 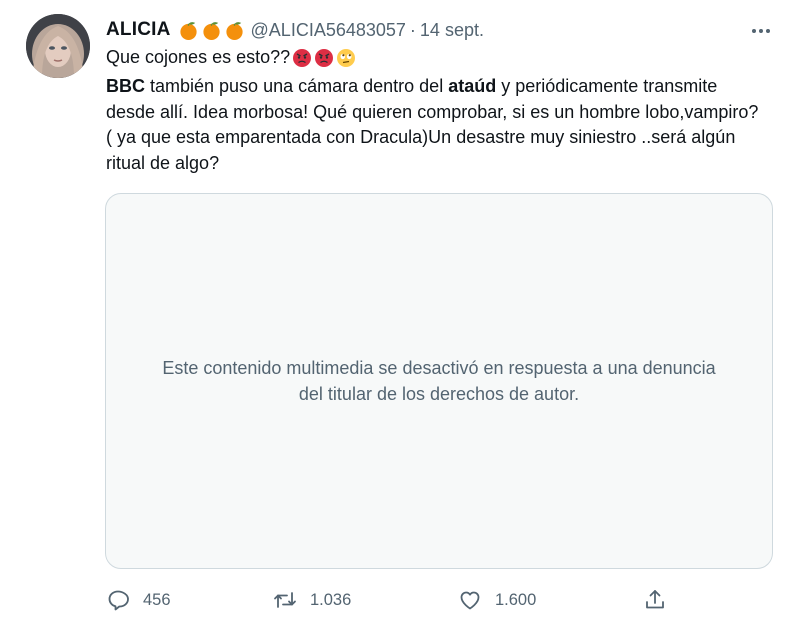 What do you see at coordinates (58, 46) in the screenshot?
I see `avatar` at bounding box center [58, 46].